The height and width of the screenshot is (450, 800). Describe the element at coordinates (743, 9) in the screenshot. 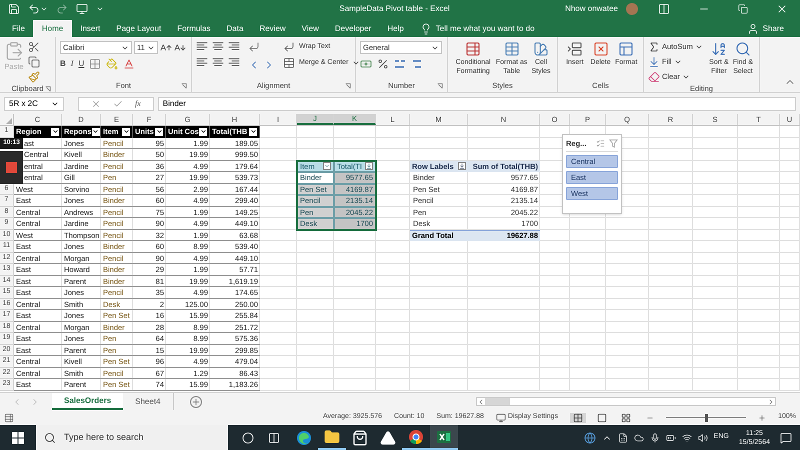

I see `restore-icon` at that location.